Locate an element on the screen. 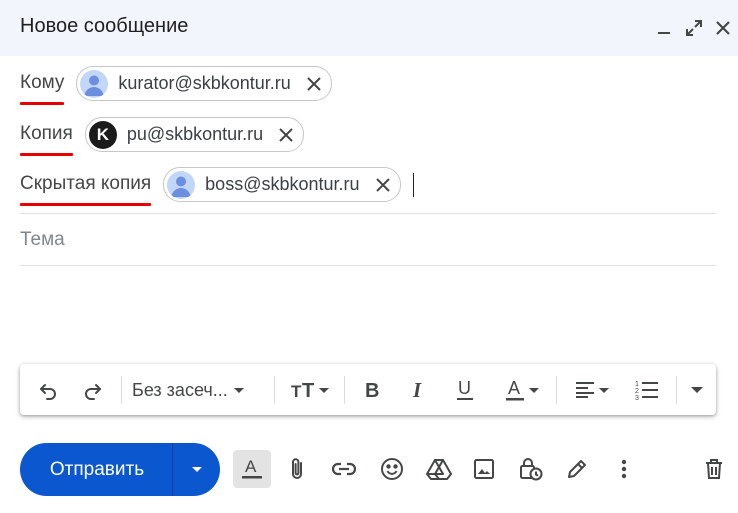  underline-icon: U is located at coordinates (465, 390).